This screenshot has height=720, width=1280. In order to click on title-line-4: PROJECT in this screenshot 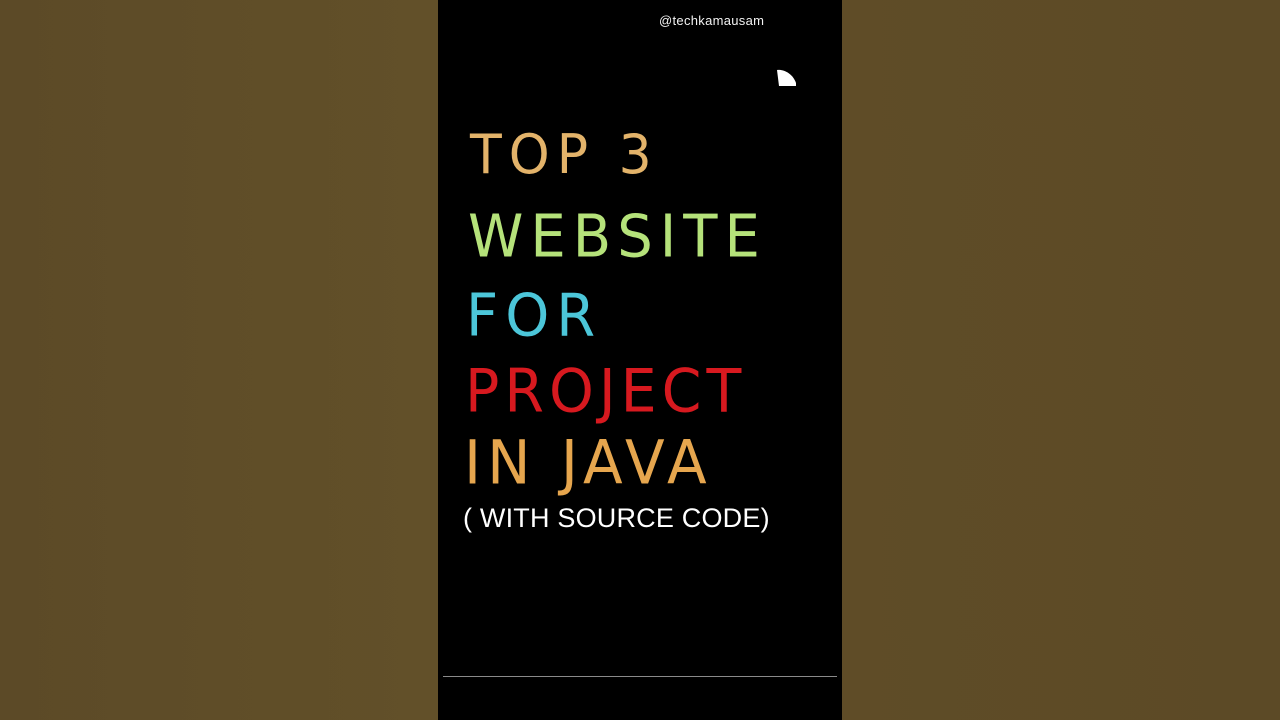, I will do `click(606, 391)`.